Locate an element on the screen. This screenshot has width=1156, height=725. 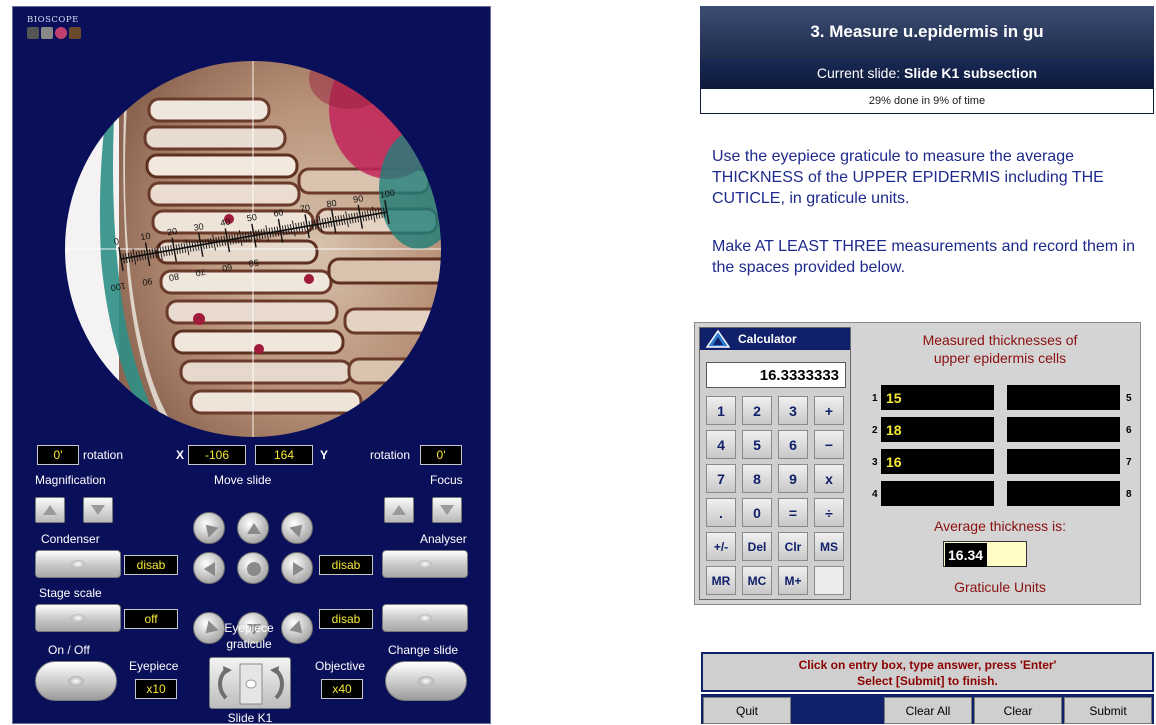
key-7-button: 7 is located at coordinates (721, 478).